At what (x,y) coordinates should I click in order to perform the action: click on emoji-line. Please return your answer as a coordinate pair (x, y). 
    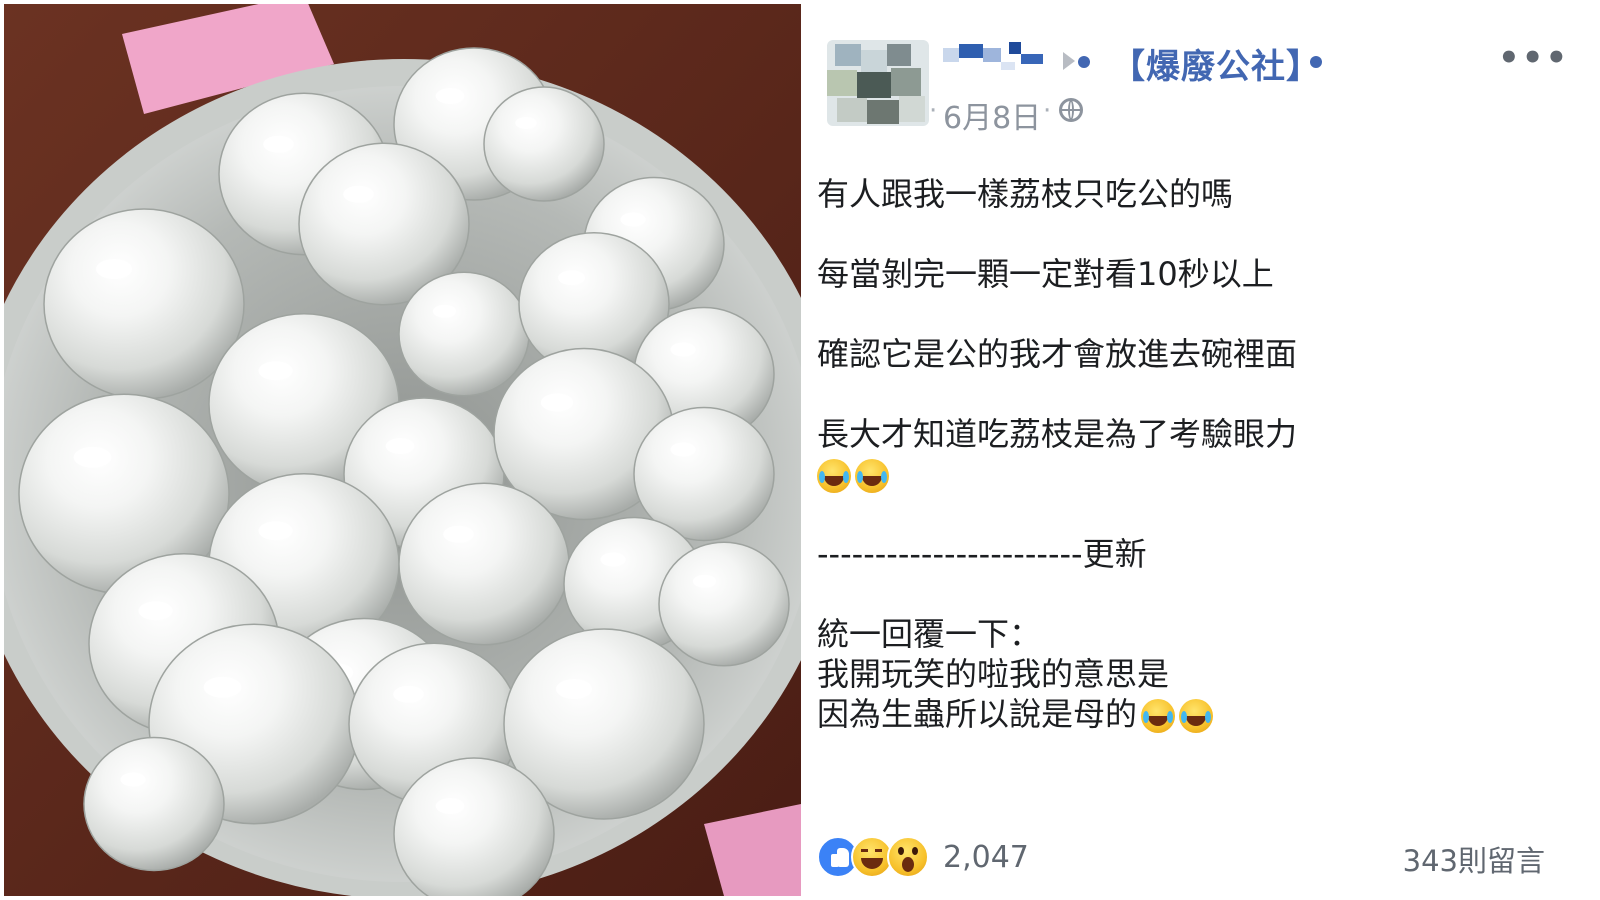
    Looking at the image, I should click on (853, 474).